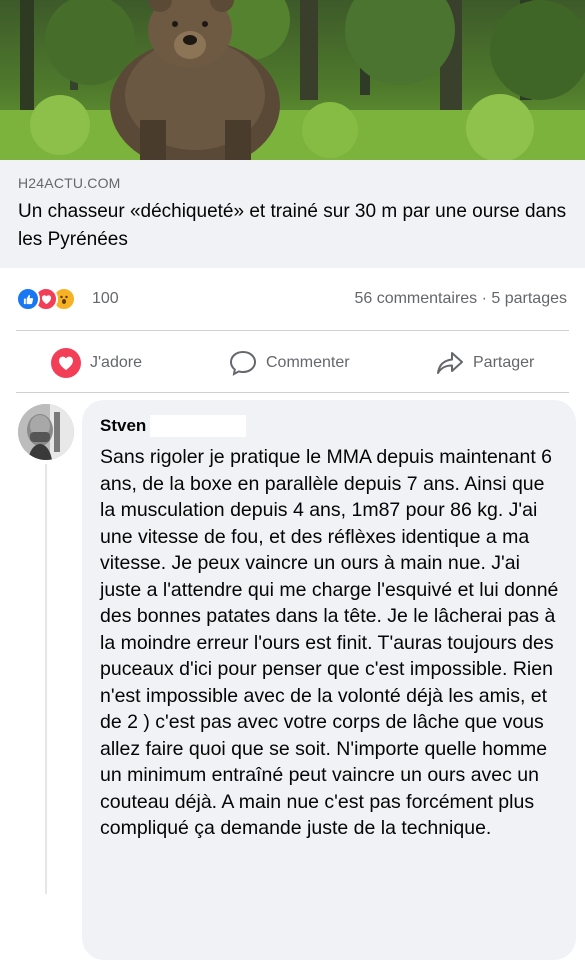 This screenshot has height=960, width=585. I want to click on love-button-label: J'adore, so click(116, 362).